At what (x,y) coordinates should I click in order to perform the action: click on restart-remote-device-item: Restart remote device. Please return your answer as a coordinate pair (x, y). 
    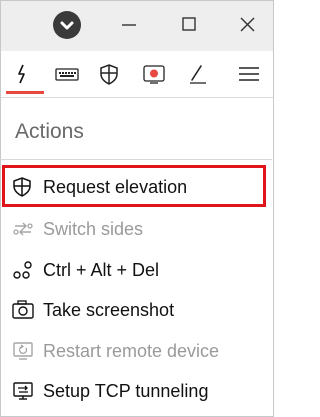
    Looking at the image, I should click on (136, 351).